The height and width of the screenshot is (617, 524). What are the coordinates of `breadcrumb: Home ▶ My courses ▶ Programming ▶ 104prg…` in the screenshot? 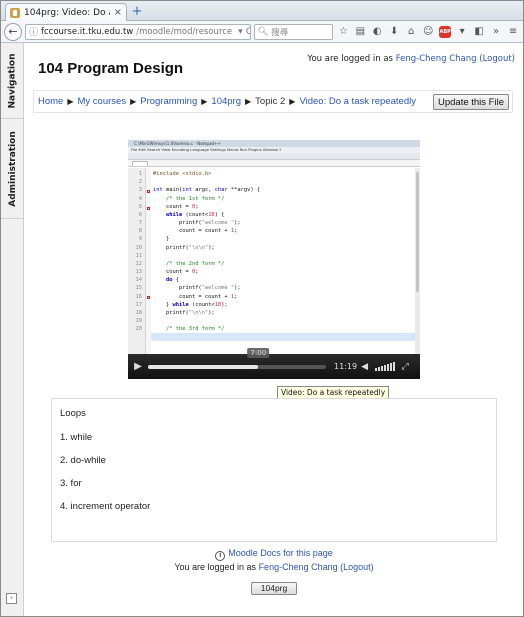 It's located at (273, 101).